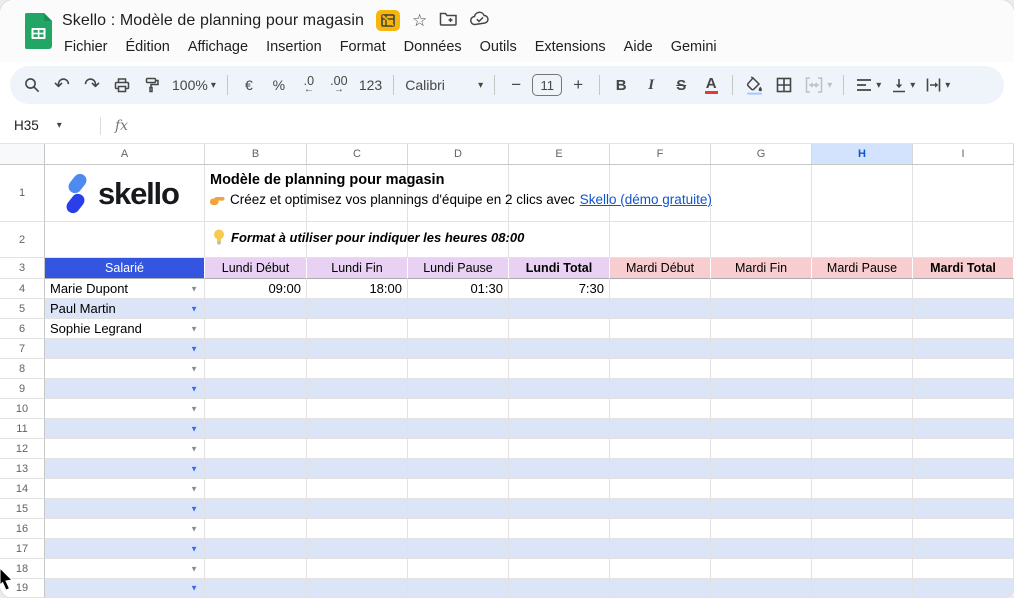 This screenshot has height=598, width=1014. Describe the element at coordinates (963, 529) in the screenshot. I see `cell-I16` at that location.